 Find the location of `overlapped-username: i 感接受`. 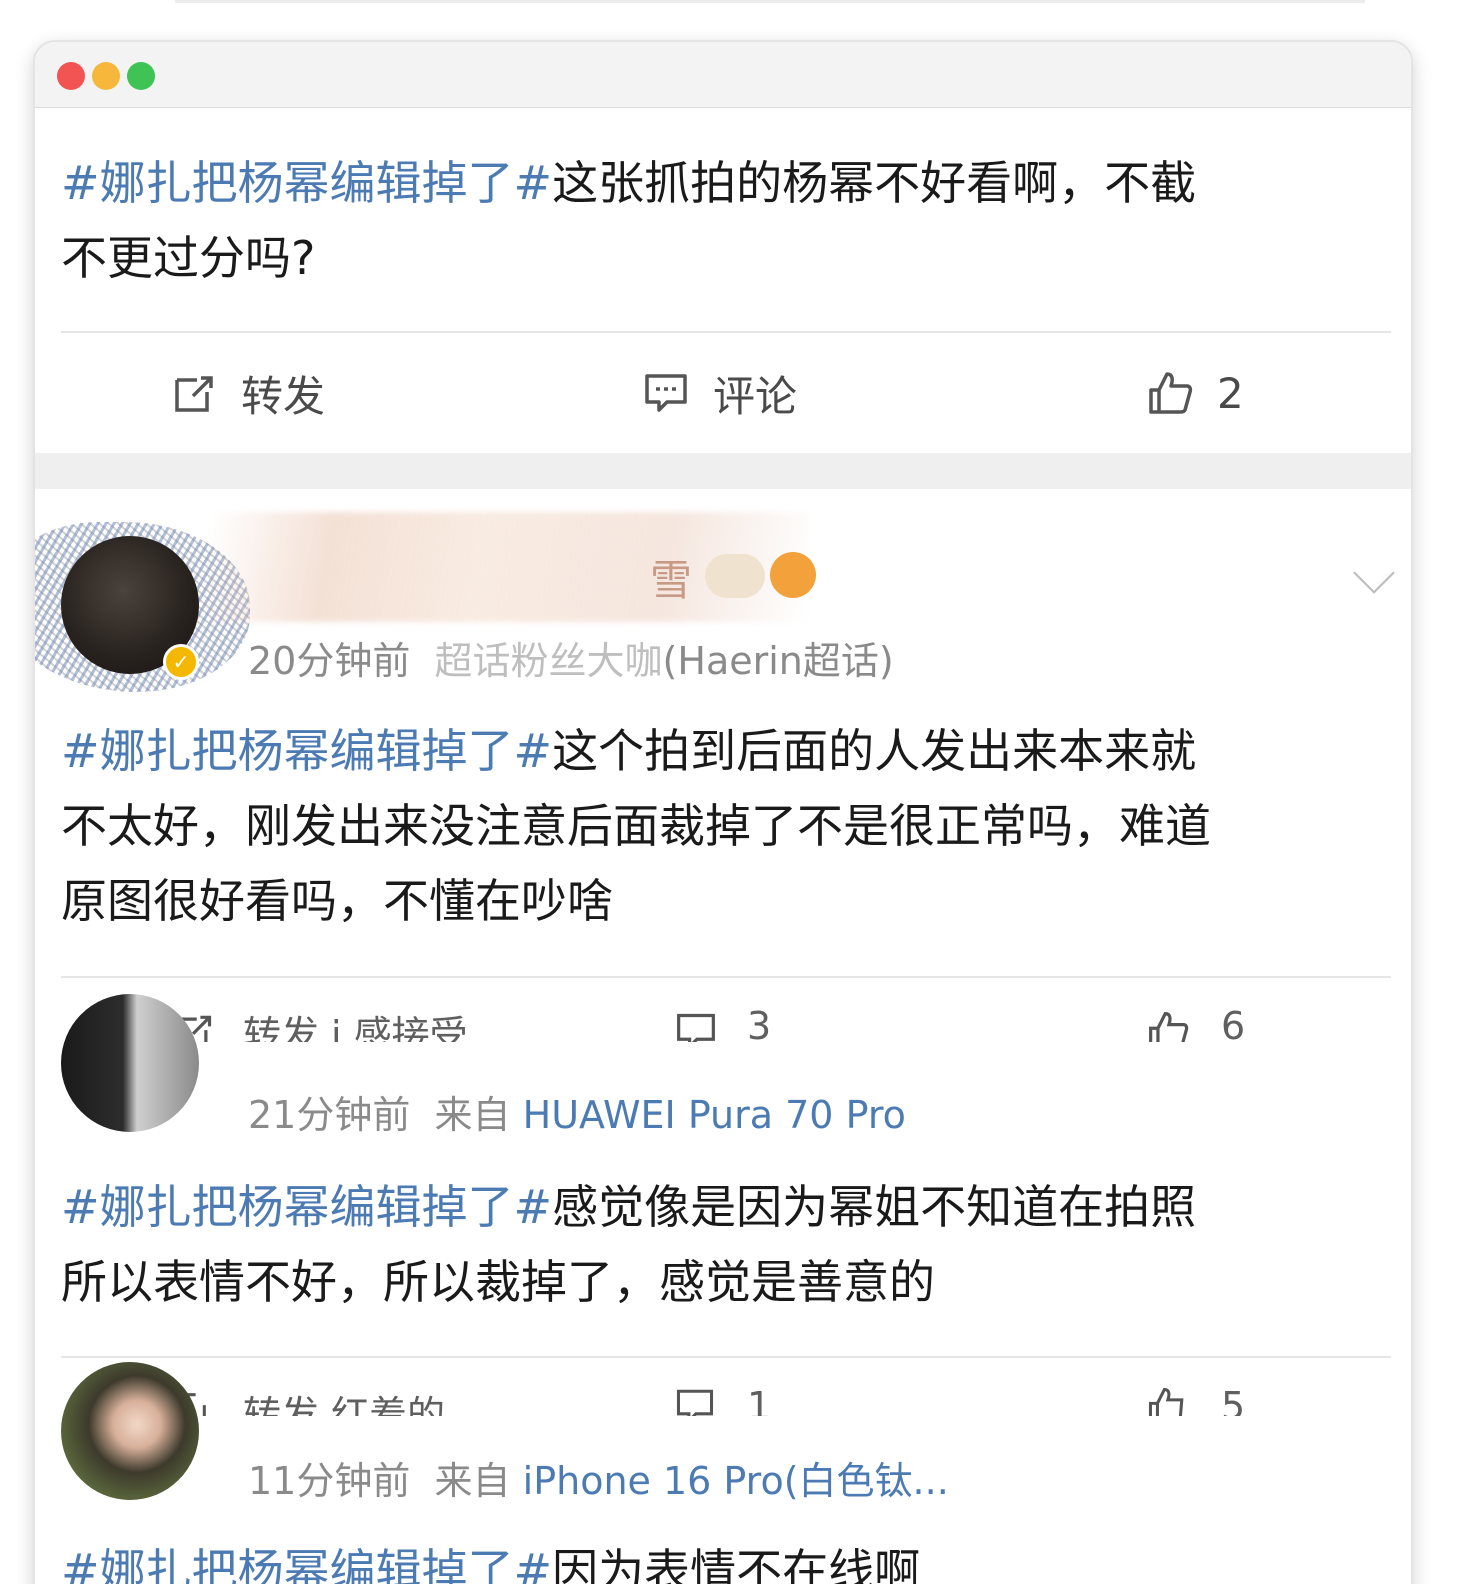

overlapped-username: i 感接受 is located at coordinates (399, 1027).